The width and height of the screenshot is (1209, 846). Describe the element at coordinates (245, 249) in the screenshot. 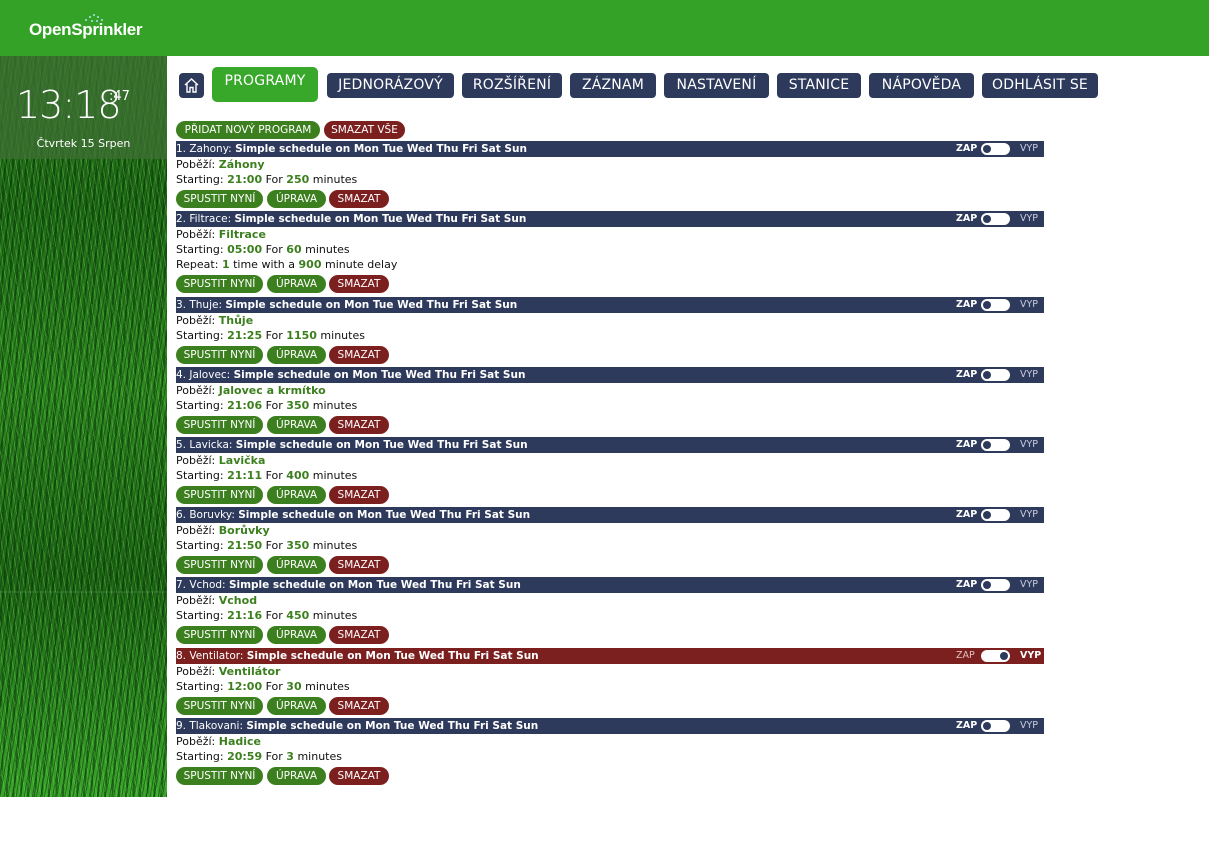

I see `program-start-time: 05:00` at that location.